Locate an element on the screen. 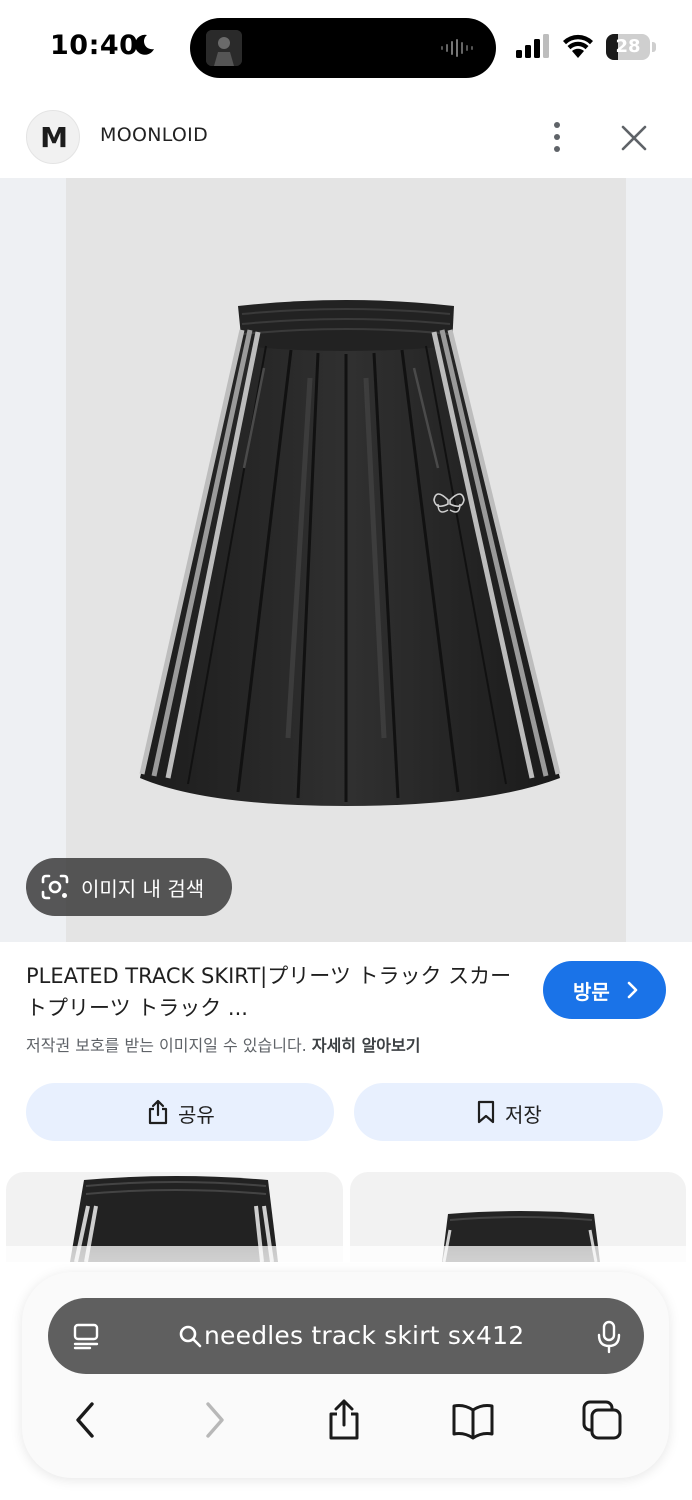 The width and height of the screenshot is (692, 1500). dynamic-island is located at coordinates (343, 48).